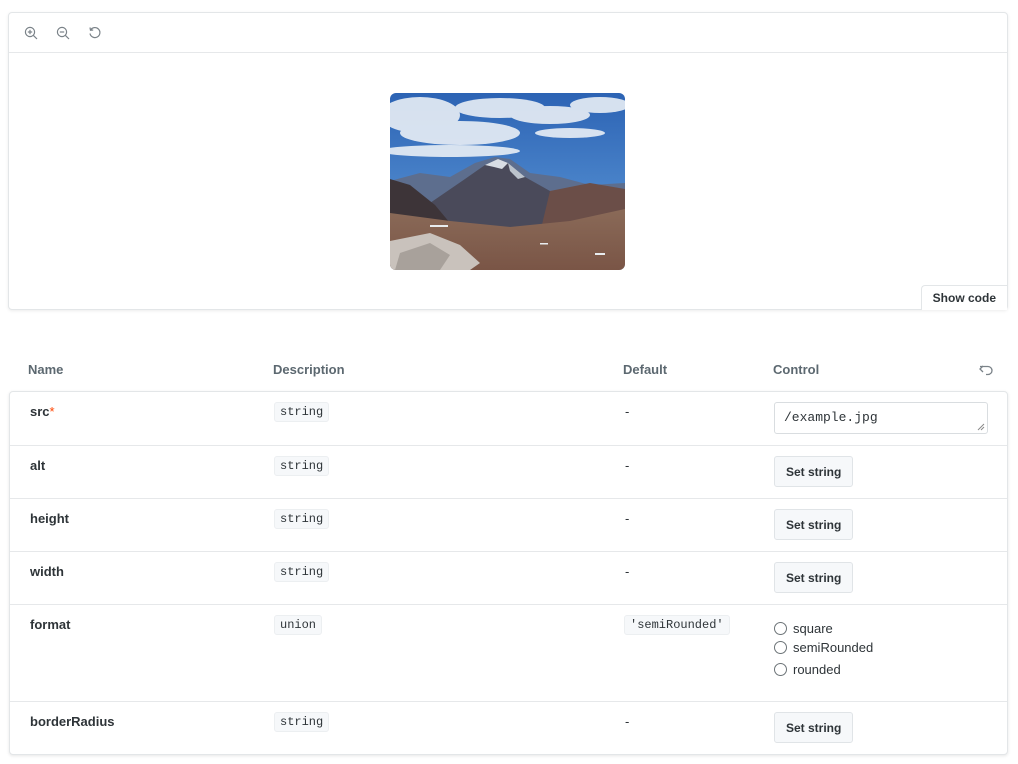 The width and height of the screenshot is (1018, 764). I want to click on src-input-value: /example.jpg, so click(831, 417).